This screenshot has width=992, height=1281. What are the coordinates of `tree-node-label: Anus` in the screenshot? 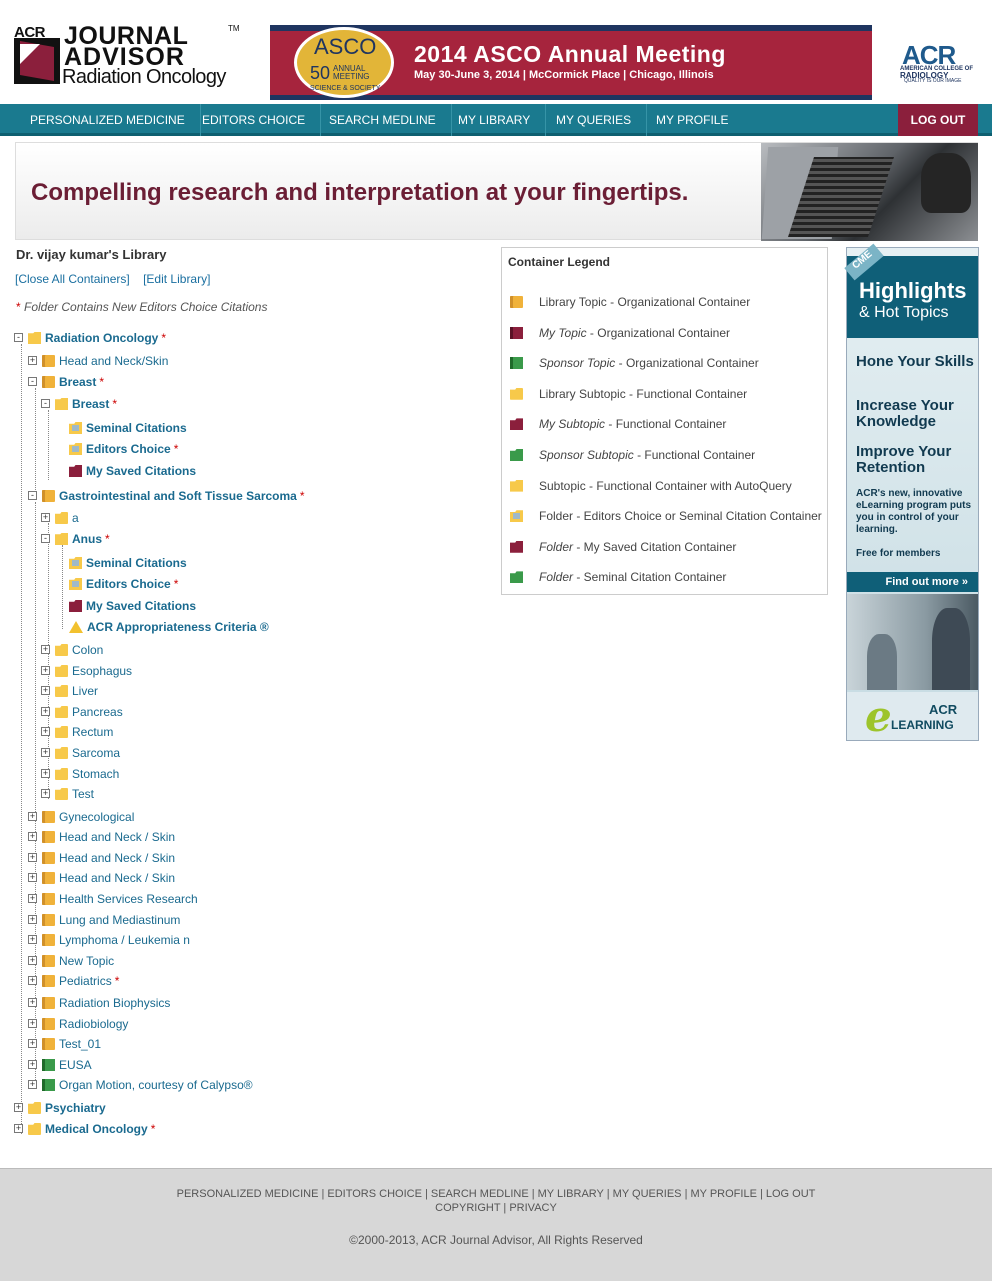 It's located at (87, 539).